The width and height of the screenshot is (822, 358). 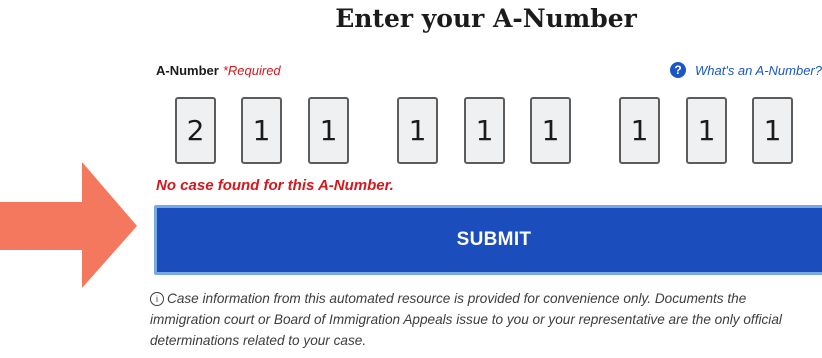 I want to click on digit-input-4: 1, so click(x=417, y=130).